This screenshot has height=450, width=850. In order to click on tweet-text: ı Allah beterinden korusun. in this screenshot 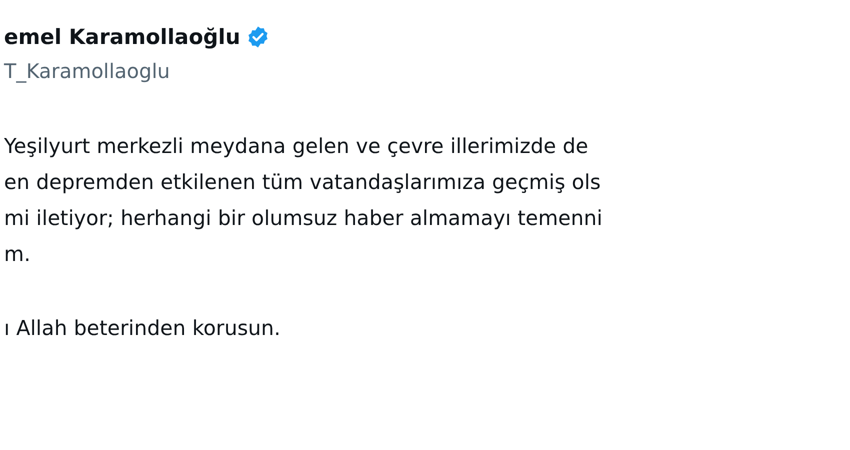, I will do `click(143, 328)`.